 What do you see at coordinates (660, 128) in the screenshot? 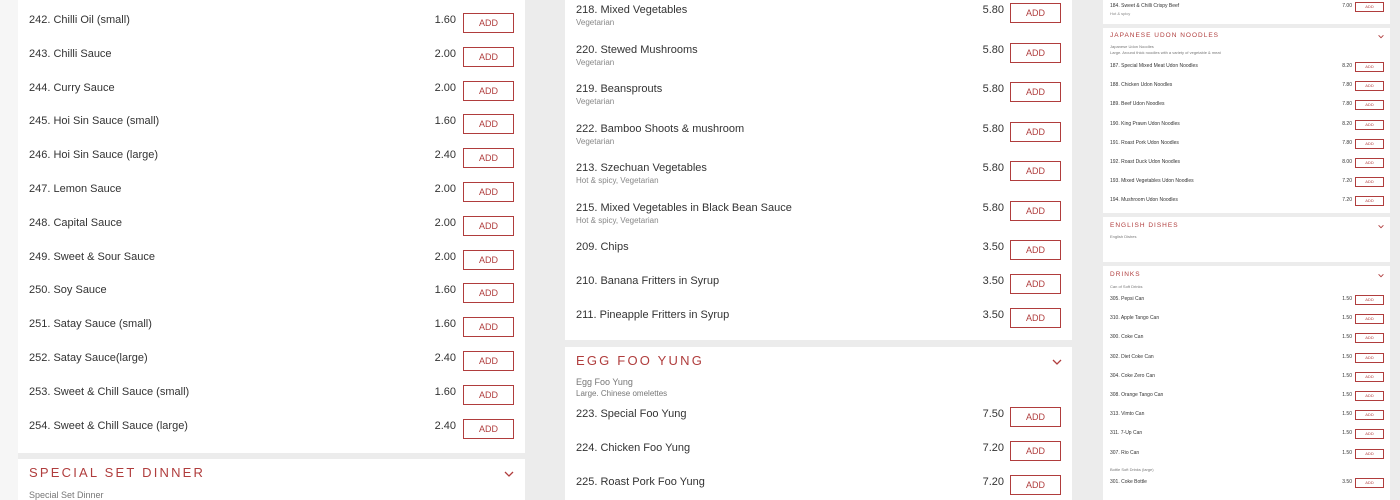
I see `menu-item-name: 222. Bamboo Shoots & mushroom` at bounding box center [660, 128].